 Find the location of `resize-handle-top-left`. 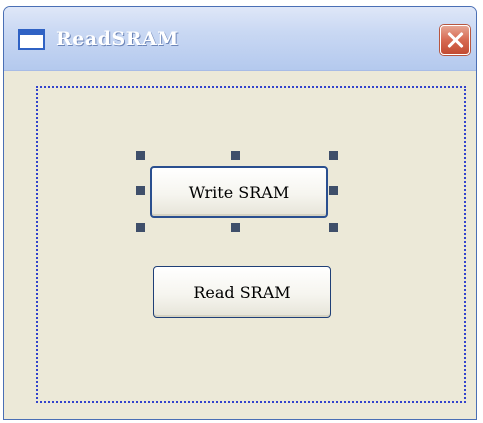

resize-handle-top-left is located at coordinates (140, 155).